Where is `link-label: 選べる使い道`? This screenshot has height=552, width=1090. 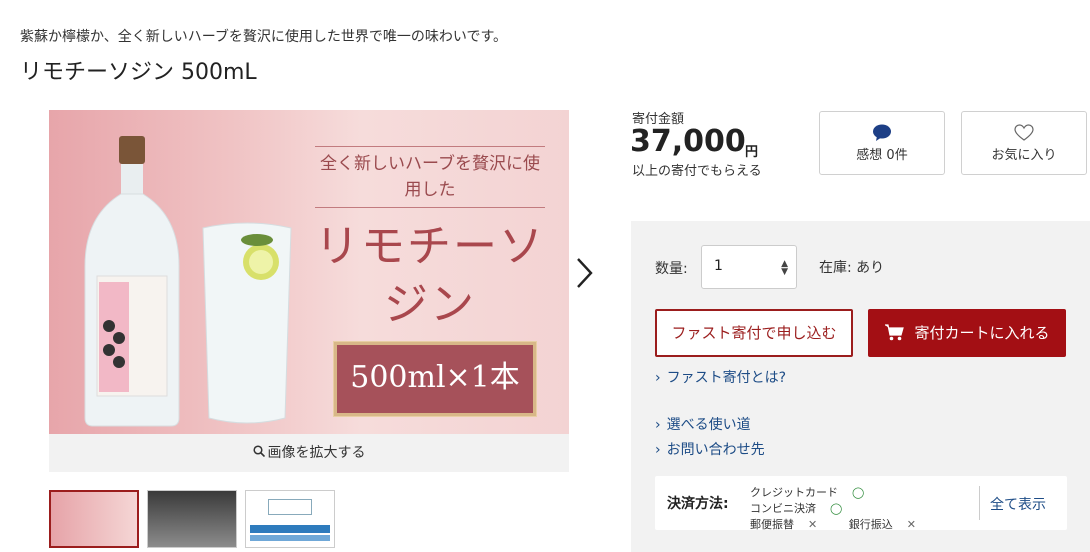 link-label: 選べる使い道 is located at coordinates (708, 425).